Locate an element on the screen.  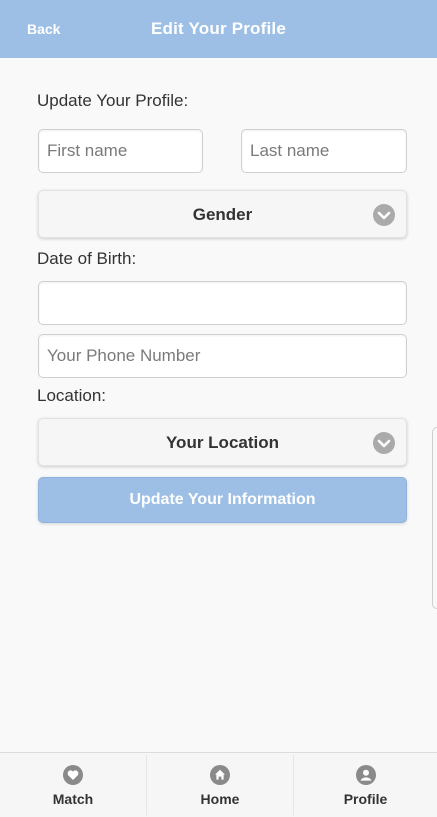
location-select: Your Location is located at coordinates (222, 442).